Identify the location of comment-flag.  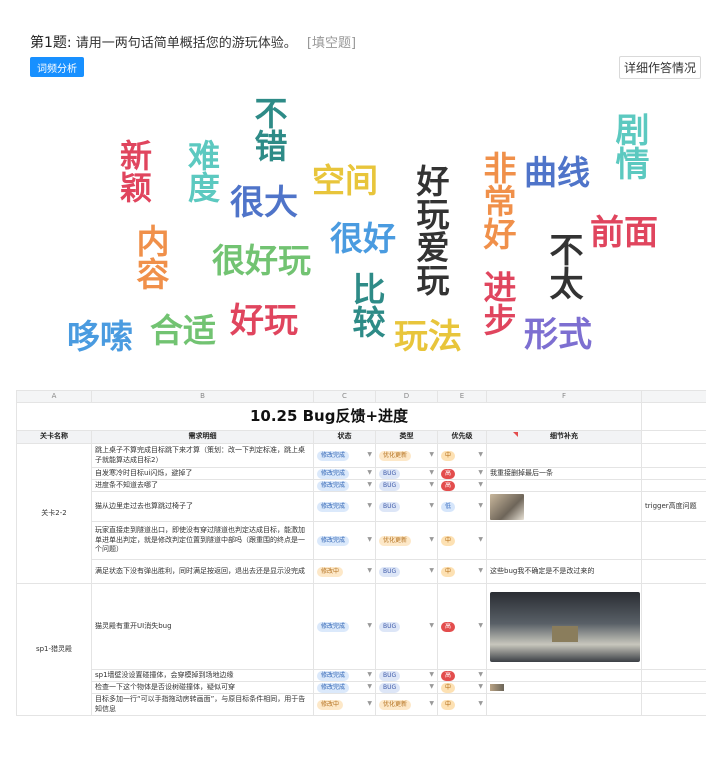
(515, 434).